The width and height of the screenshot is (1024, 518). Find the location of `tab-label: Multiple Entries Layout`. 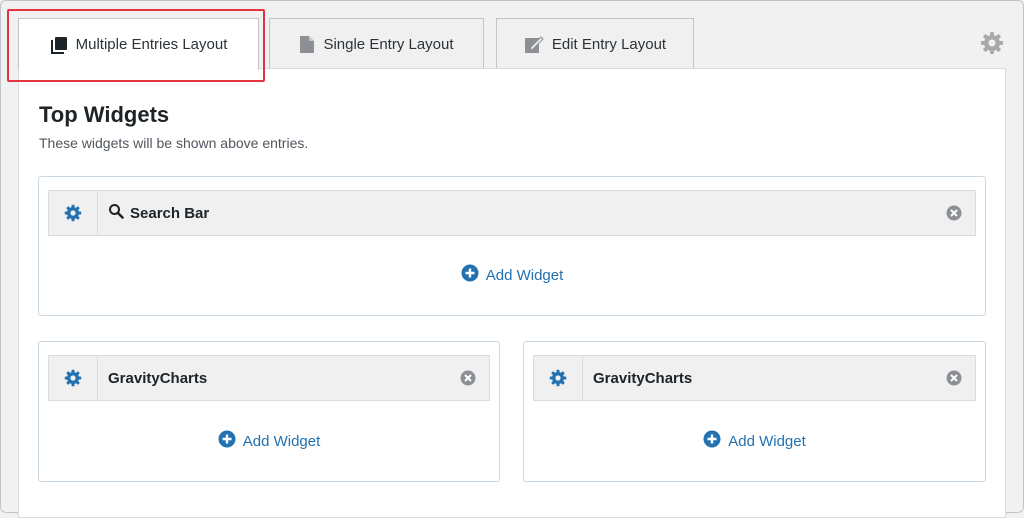

tab-label: Multiple Entries Layout is located at coordinates (151, 44).